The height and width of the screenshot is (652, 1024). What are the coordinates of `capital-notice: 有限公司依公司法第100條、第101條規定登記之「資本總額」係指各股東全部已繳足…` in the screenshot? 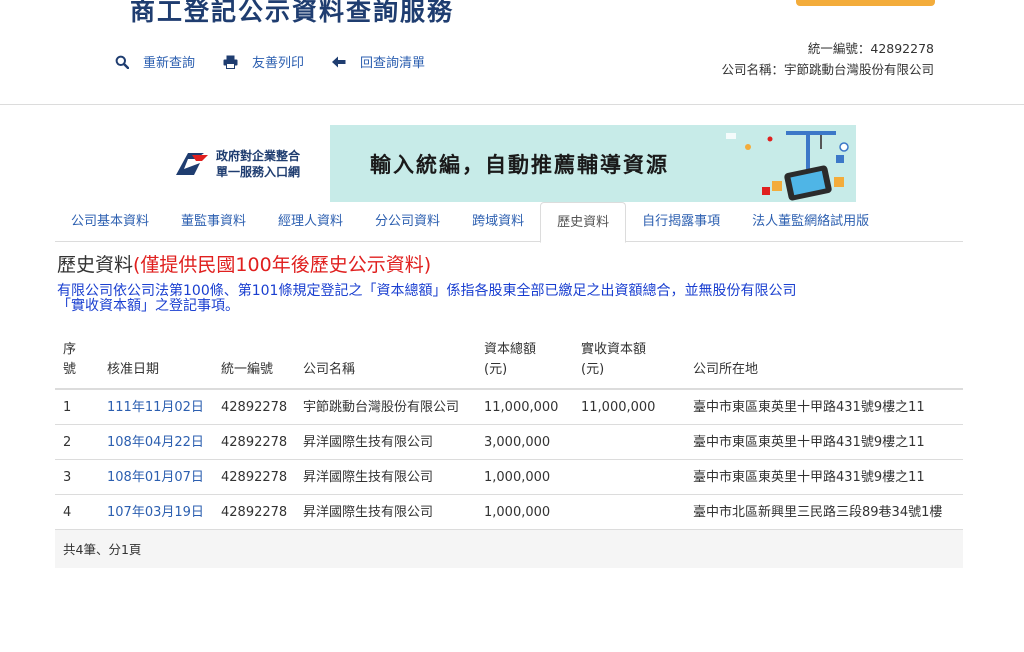 It's located at (514, 299).